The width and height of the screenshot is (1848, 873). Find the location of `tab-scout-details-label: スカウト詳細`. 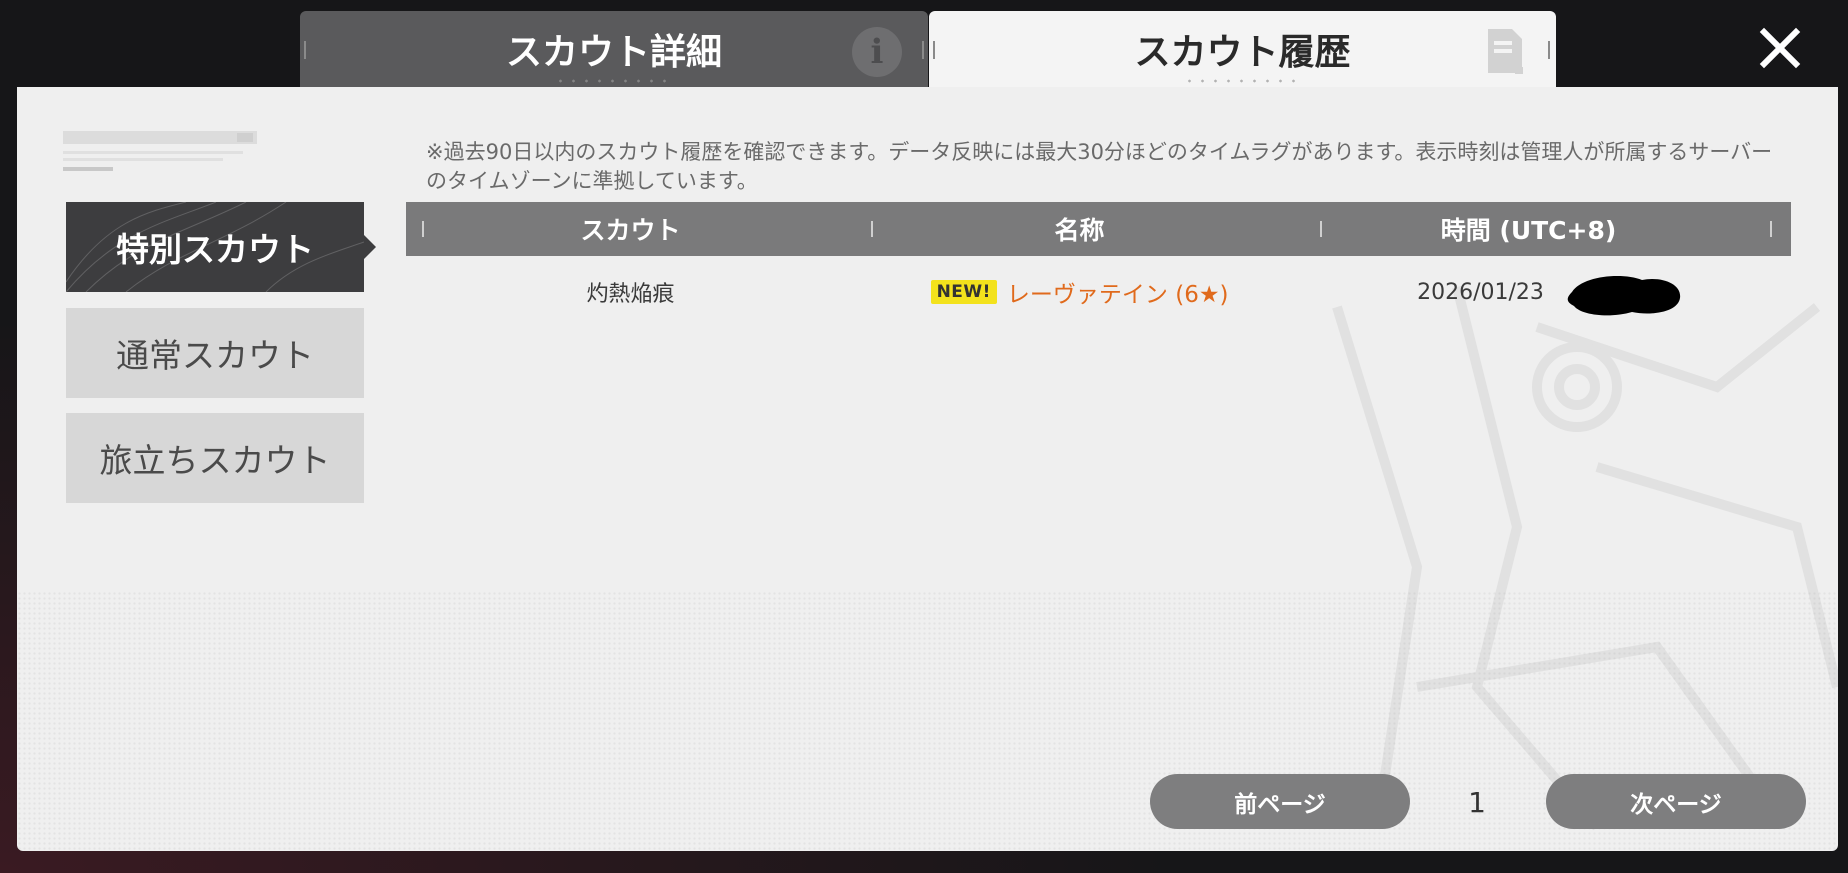

tab-scout-details-label: スカウト詳細 is located at coordinates (613, 52).